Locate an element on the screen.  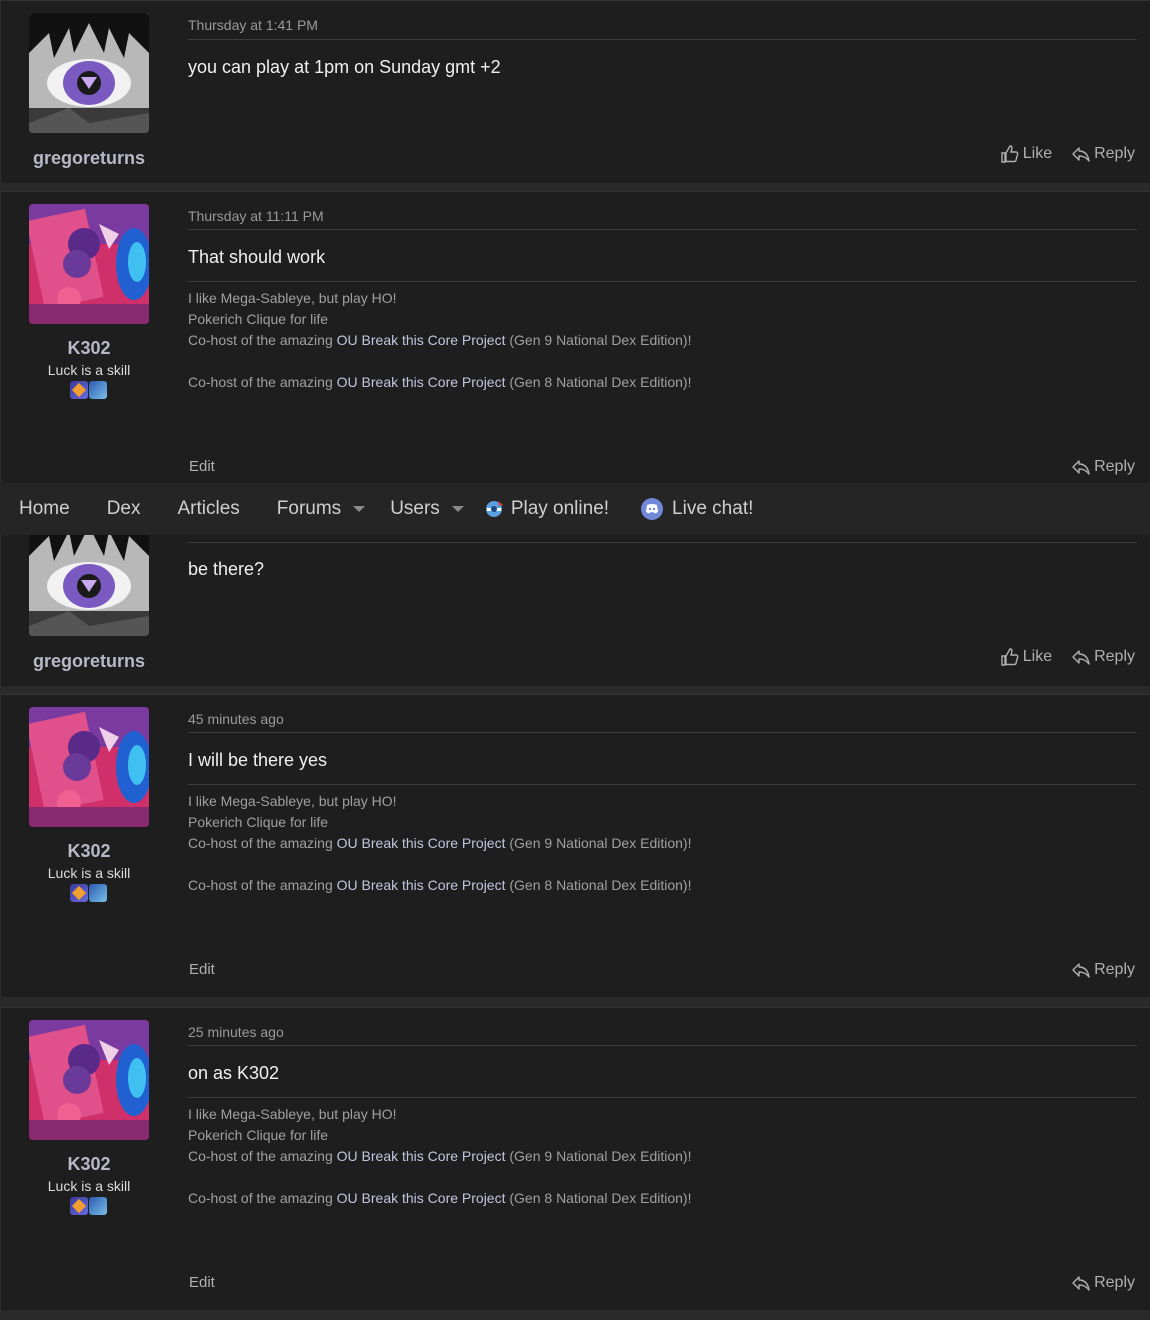
post-timestamp: Thursday at 11:11 PM is located at coordinates (256, 216).